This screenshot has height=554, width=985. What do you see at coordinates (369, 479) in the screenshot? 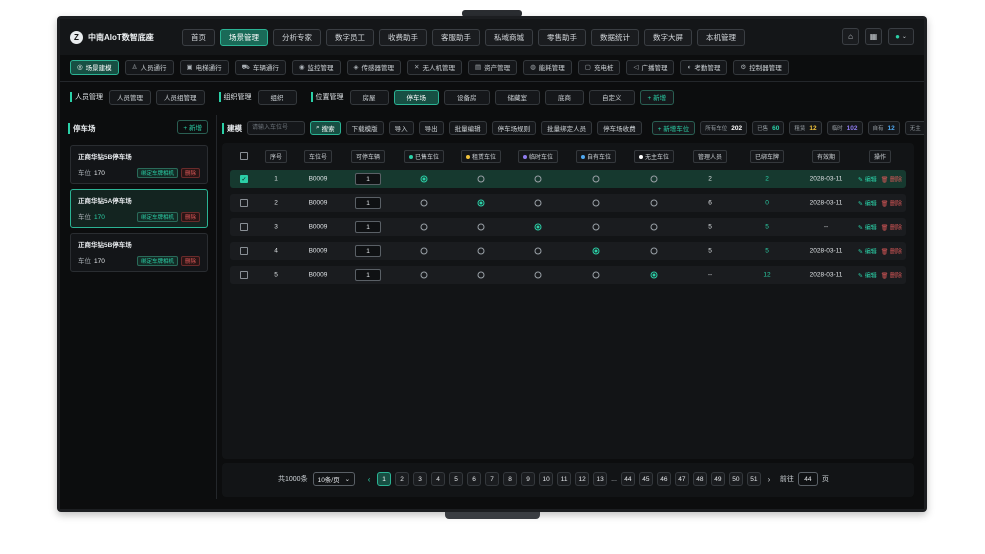
I see `prev-page-icon: ‹` at bounding box center [369, 479].